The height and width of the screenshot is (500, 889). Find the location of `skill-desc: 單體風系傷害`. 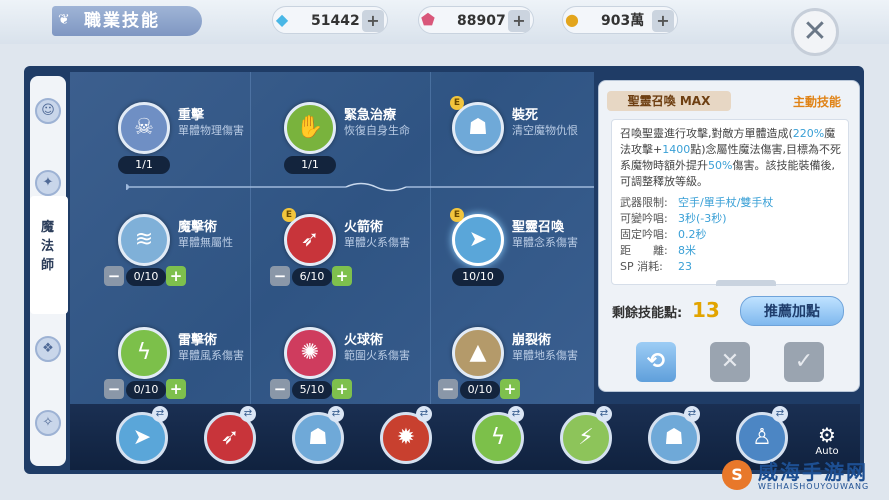

skill-desc: 單體風系傷害 is located at coordinates (211, 355).